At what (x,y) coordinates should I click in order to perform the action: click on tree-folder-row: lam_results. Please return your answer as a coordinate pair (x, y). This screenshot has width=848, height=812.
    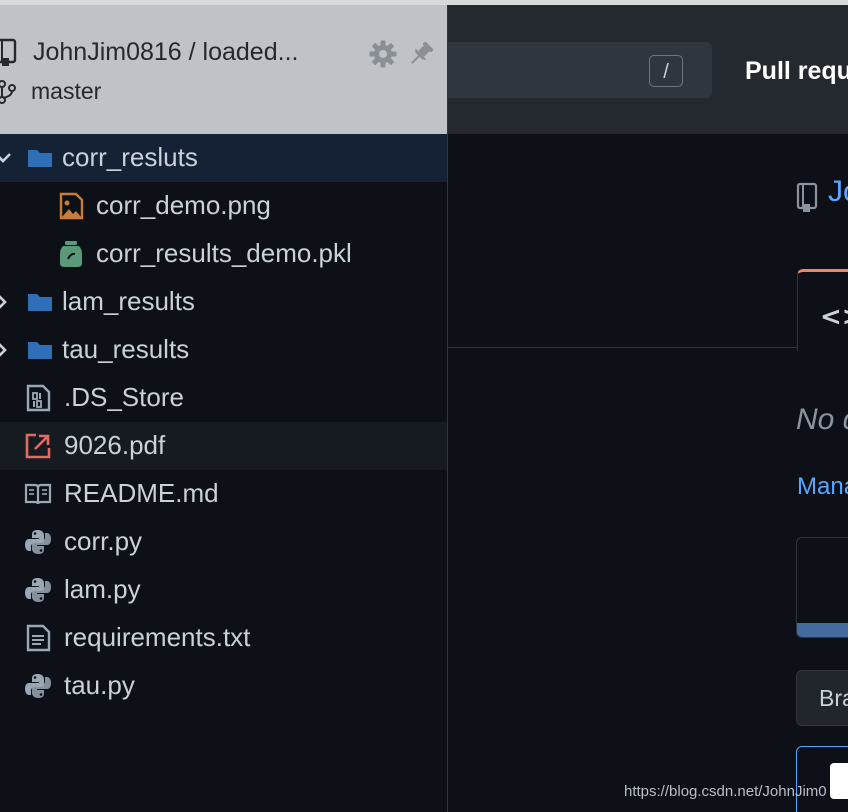
    Looking at the image, I should click on (223, 302).